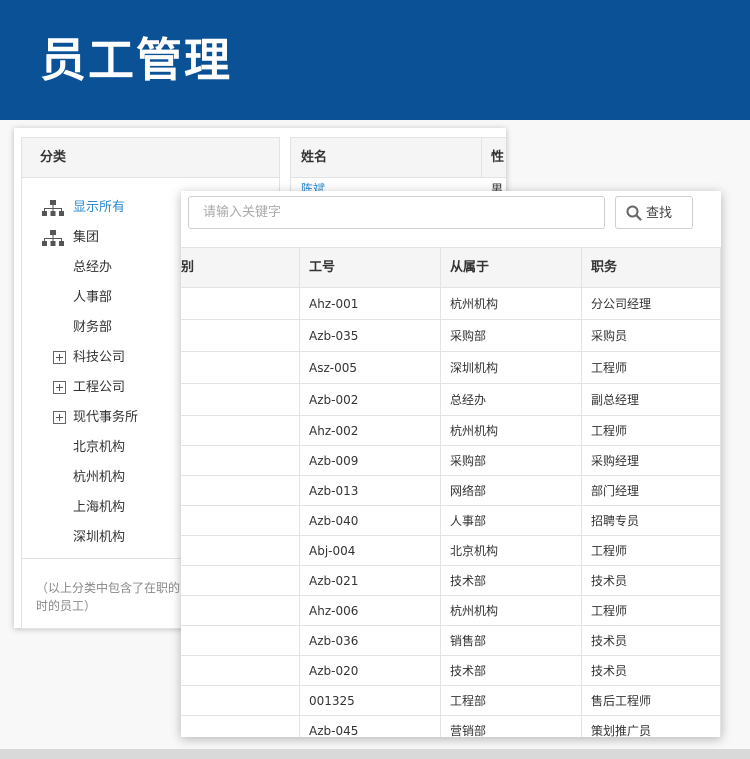 The image size is (750, 759). I want to click on position-cell: 部门经理, so click(615, 491).